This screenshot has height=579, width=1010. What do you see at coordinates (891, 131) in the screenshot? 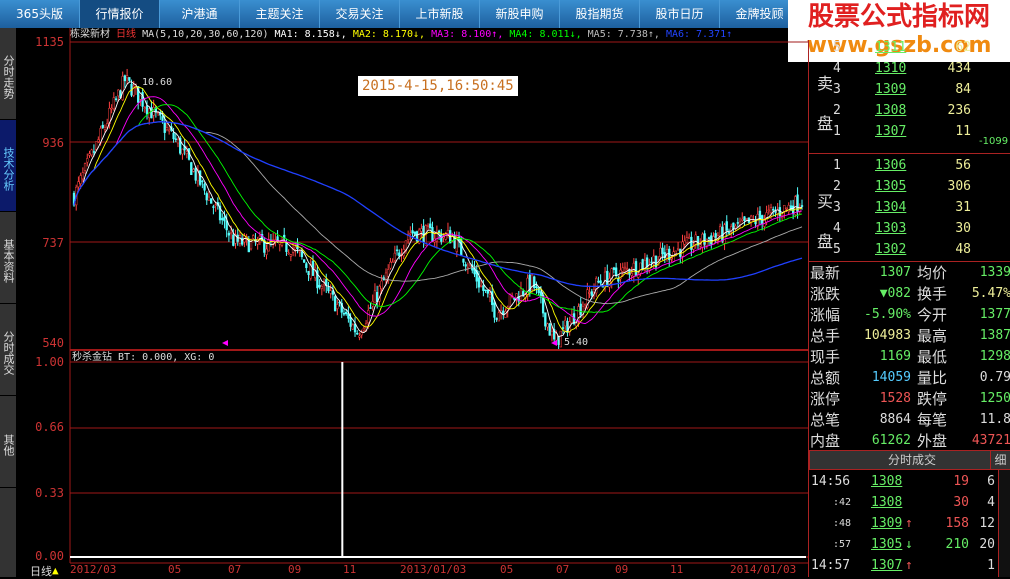
I see `price: 1307` at bounding box center [891, 131].